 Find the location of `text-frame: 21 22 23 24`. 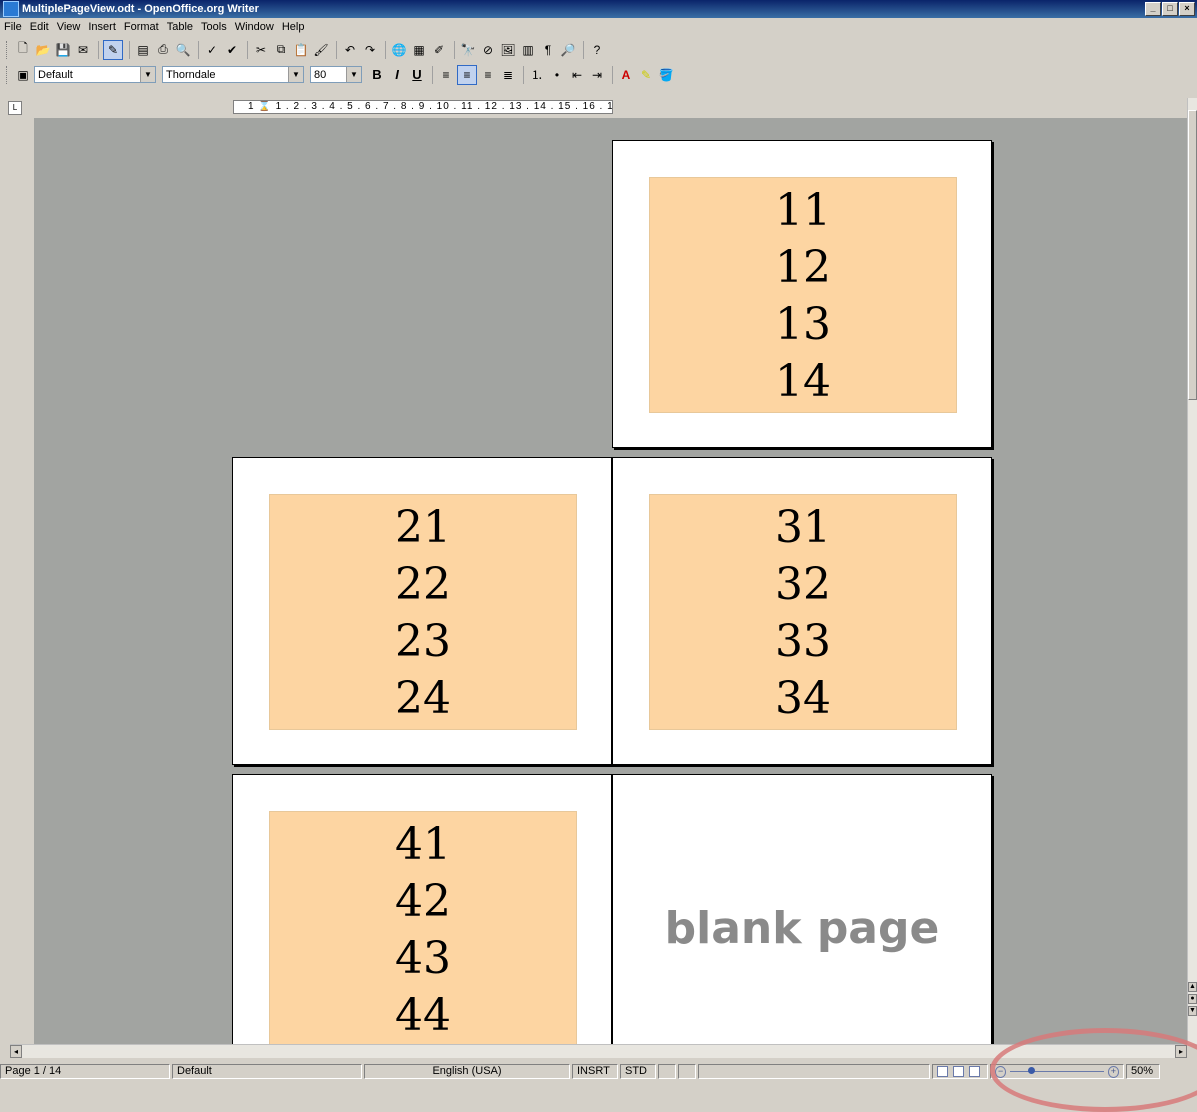

text-frame: 21 22 23 24 is located at coordinates (423, 612).